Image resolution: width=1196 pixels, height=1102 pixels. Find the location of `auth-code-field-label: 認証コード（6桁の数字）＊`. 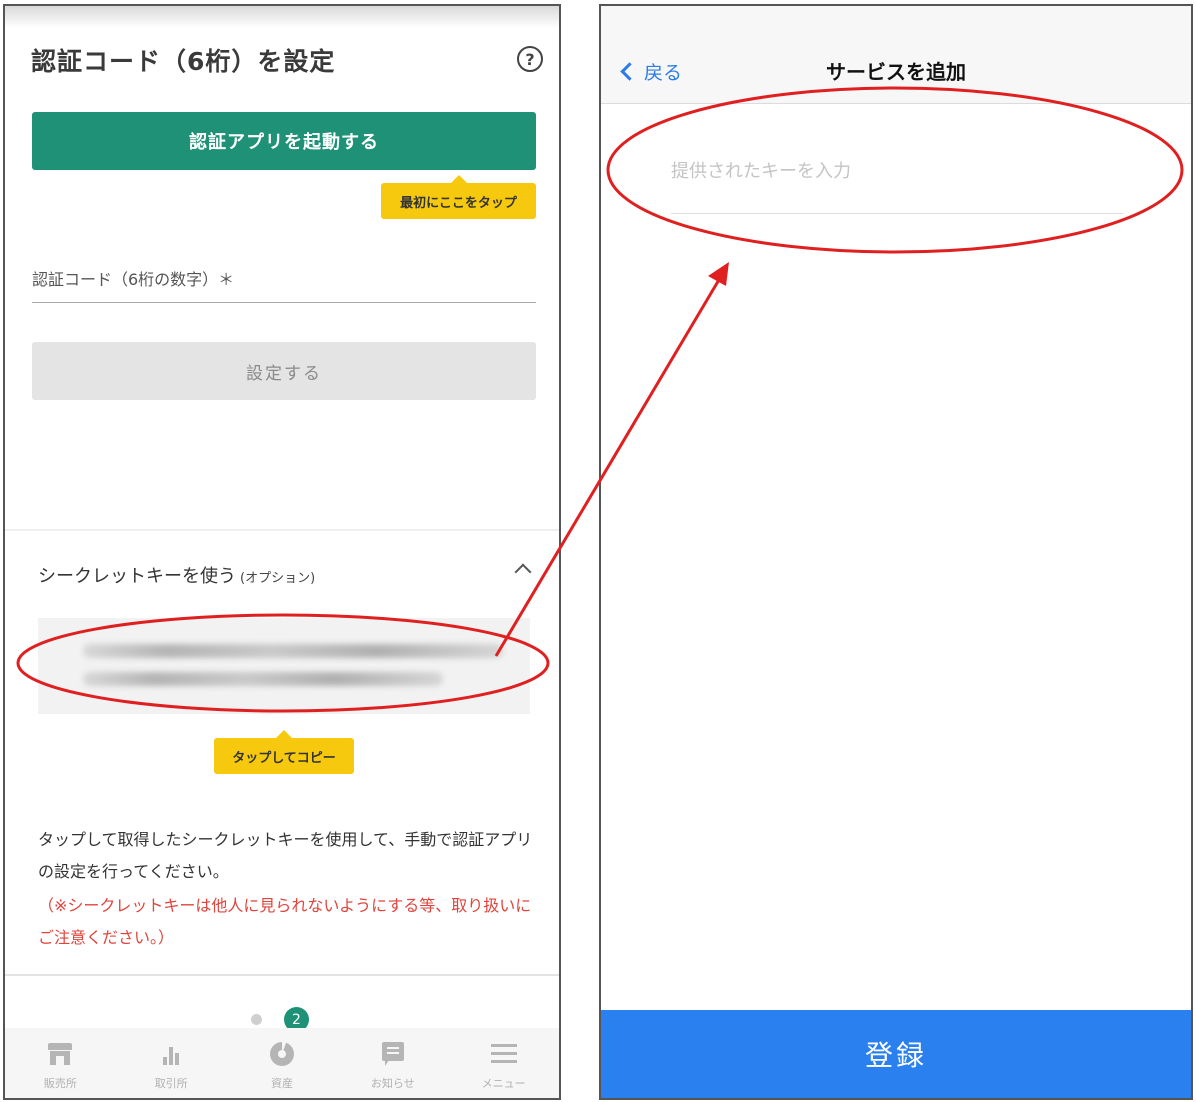

auth-code-field-label: 認証コード（6桁の数字）＊ is located at coordinates (133, 278).